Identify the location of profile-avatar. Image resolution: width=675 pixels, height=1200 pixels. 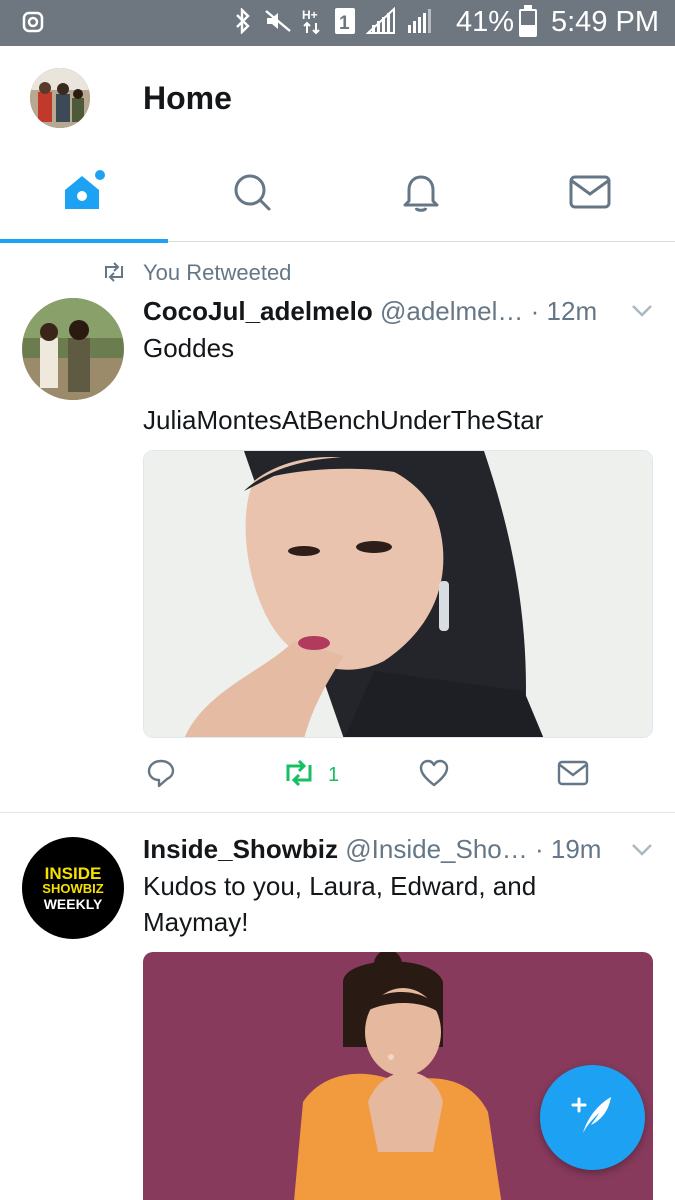
(60, 98).